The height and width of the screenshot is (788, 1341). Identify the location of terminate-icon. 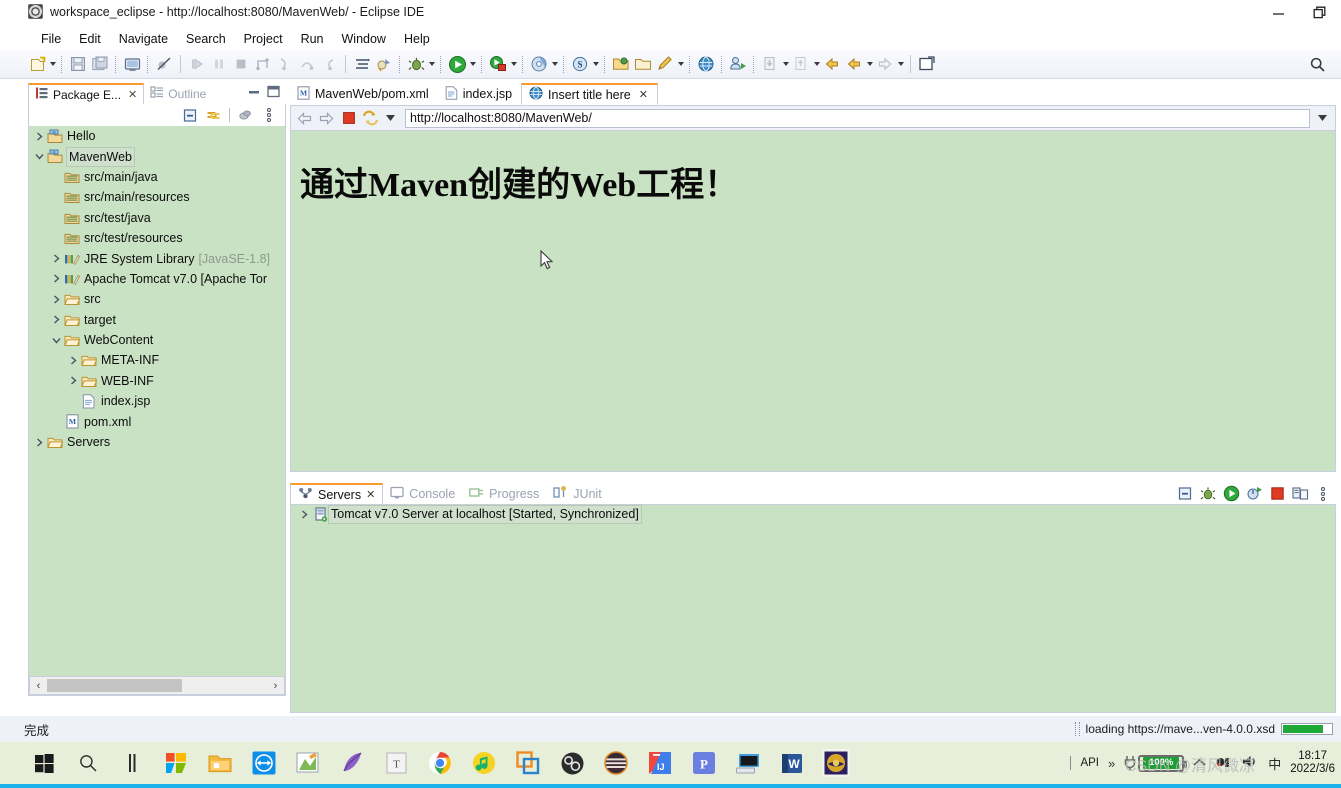
(241, 64).